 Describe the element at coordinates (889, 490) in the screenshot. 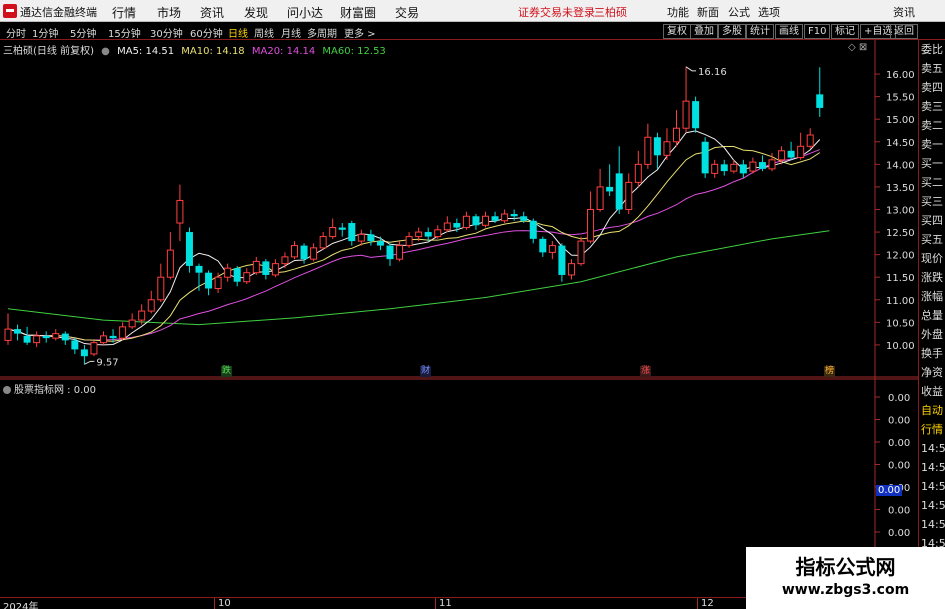

I see `sub-current-value: 0.00` at that location.